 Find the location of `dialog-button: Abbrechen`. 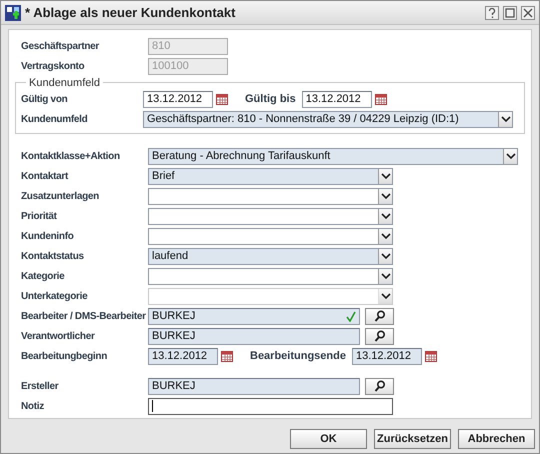

dialog-button: Abbrechen is located at coordinates (496, 439).